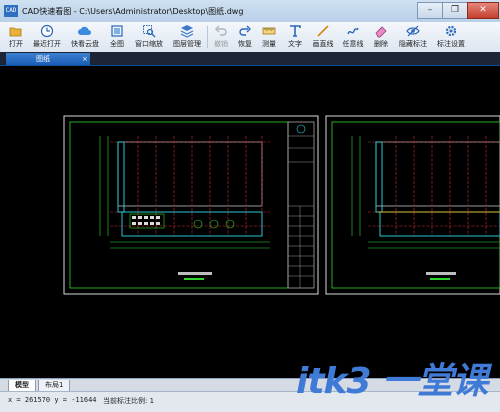 This screenshot has width=500, height=412. I want to click on cloud-drive-button: 快看云盘, so click(85, 37).